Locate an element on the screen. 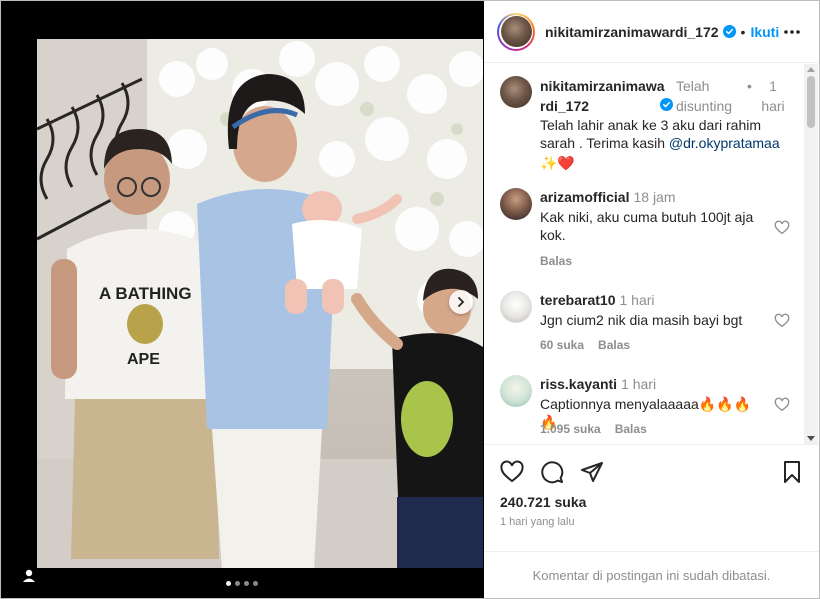 Image resolution: width=820 pixels, height=599 pixels. carousel-dot-active is located at coordinates (228, 583).